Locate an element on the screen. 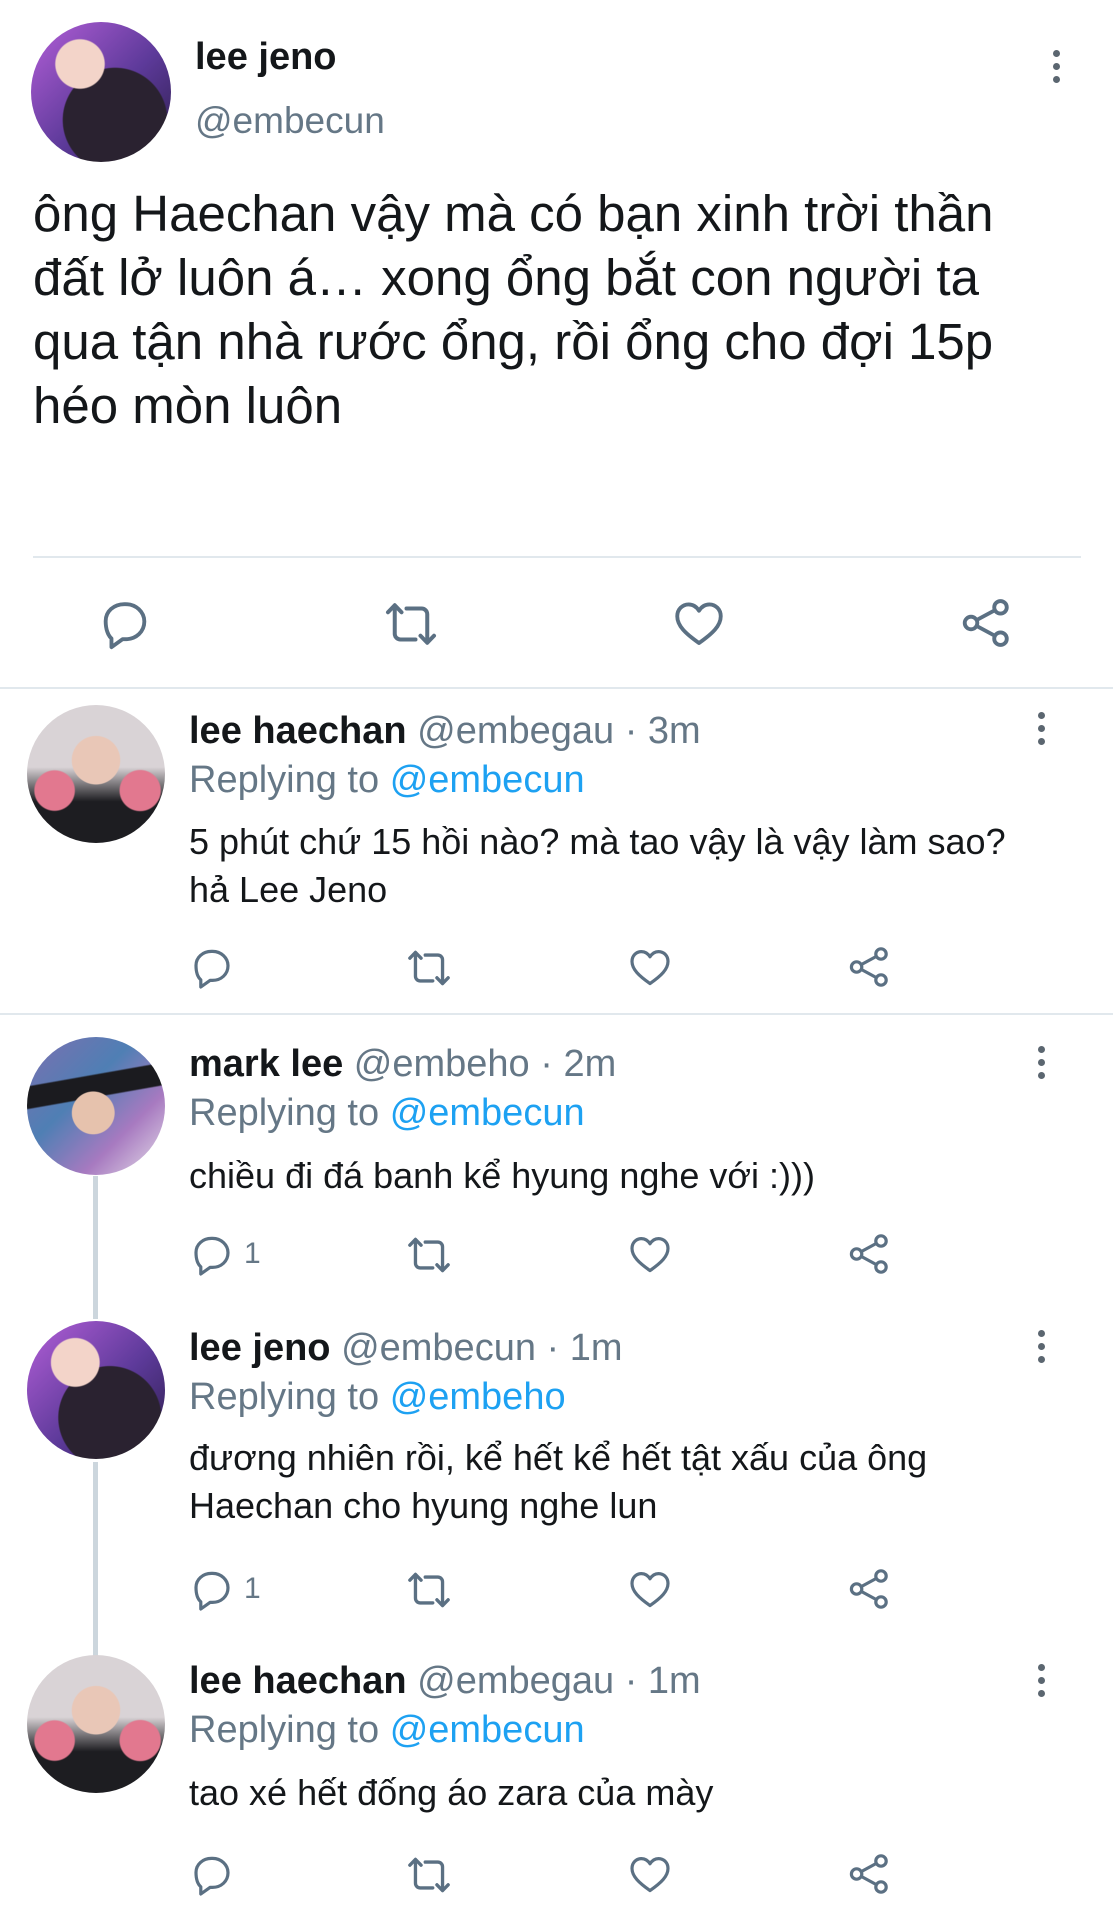 This screenshot has width=1113, height=1920. author-meta: @embegau · 1m is located at coordinates (559, 1681).